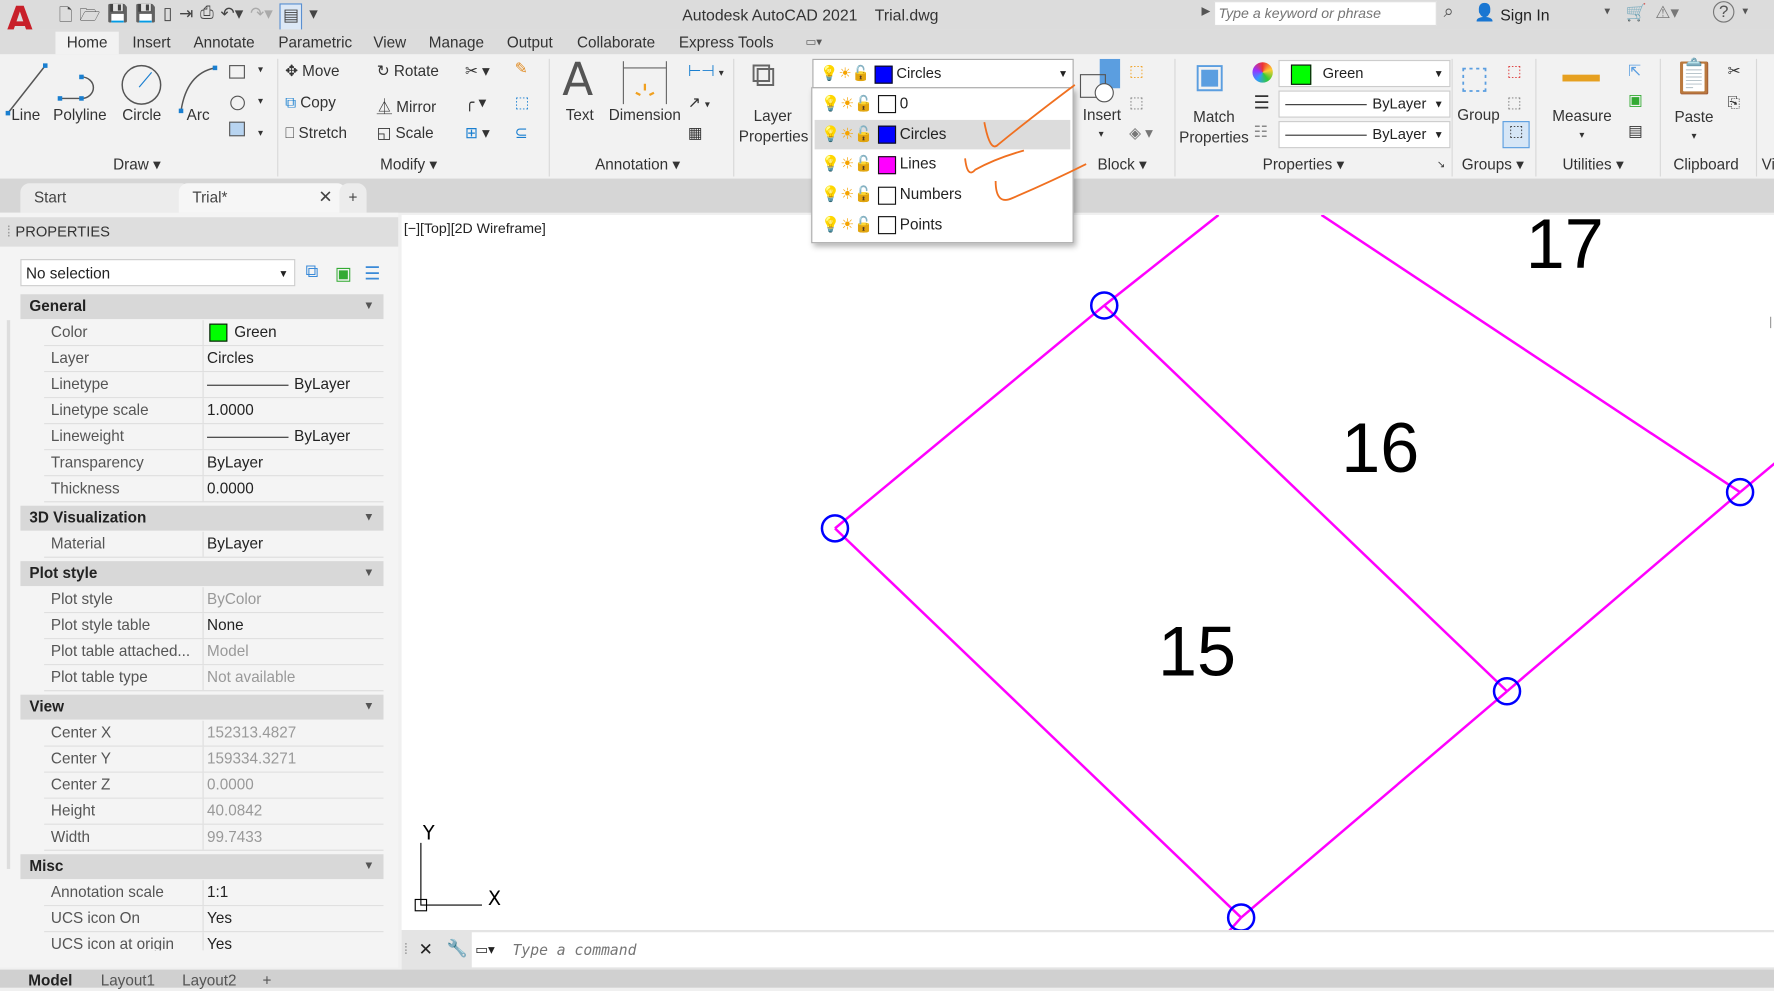 This screenshot has height=991, width=1774. Describe the element at coordinates (1667, 12) in the screenshot. I see `autodesk-app-icon: ⚠▾` at that location.